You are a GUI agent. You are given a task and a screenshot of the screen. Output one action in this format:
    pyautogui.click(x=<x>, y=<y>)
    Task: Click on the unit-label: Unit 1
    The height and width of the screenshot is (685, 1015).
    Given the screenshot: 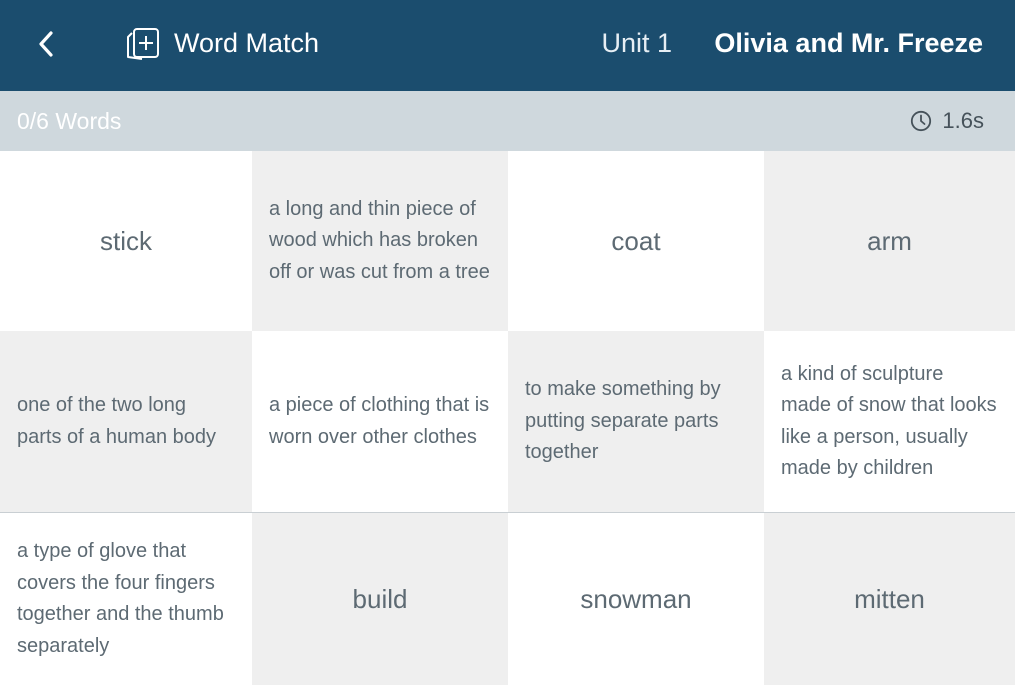 What is the action you would take?
    pyautogui.click(x=636, y=43)
    